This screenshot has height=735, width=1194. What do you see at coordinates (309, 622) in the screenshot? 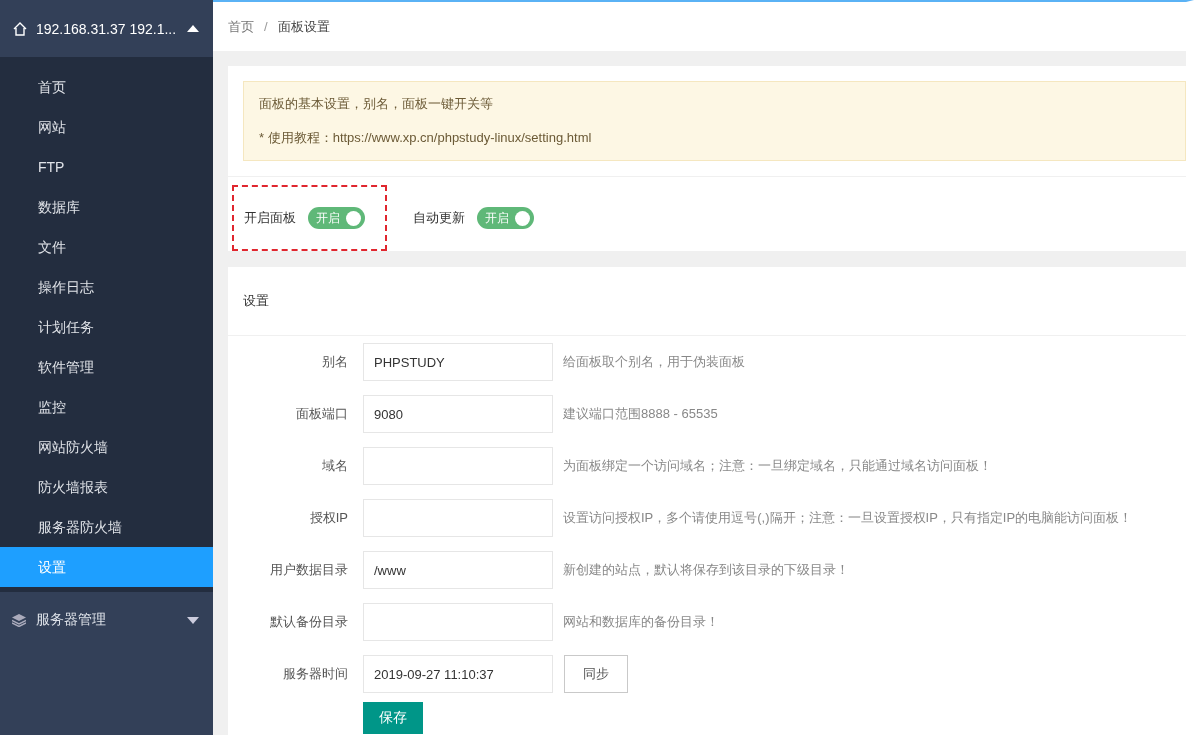
I see `field-label: 默认备份目录` at bounding box center [309, 622].